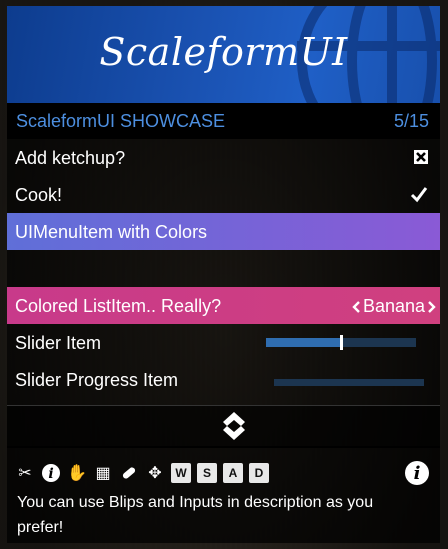 This screenshot has width=448, height=549. I want to click on menu-item-slider-progress: Slider Progress Item, so click(223, 379).